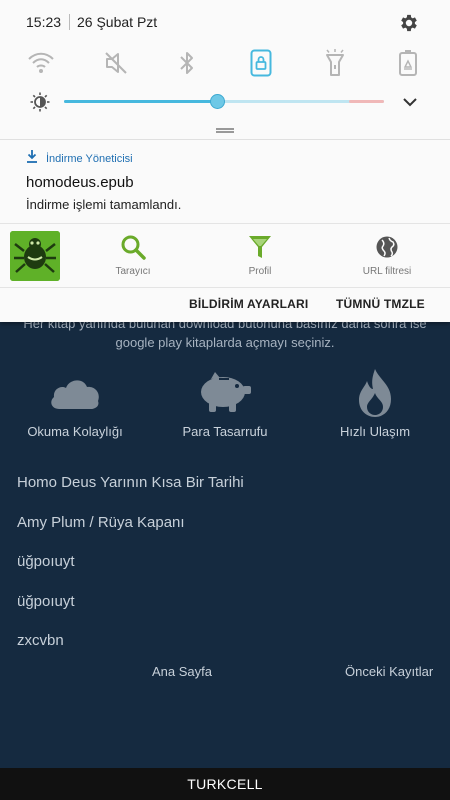 The image size is (450, 800). I want to click on piggy-bank-icon, so click(225, 393).